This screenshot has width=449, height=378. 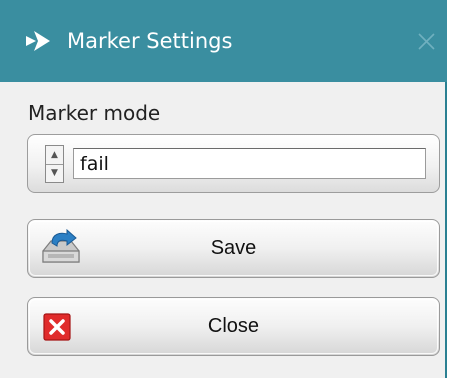 I want to click on save-button: Save, so click(x=233, y=248).